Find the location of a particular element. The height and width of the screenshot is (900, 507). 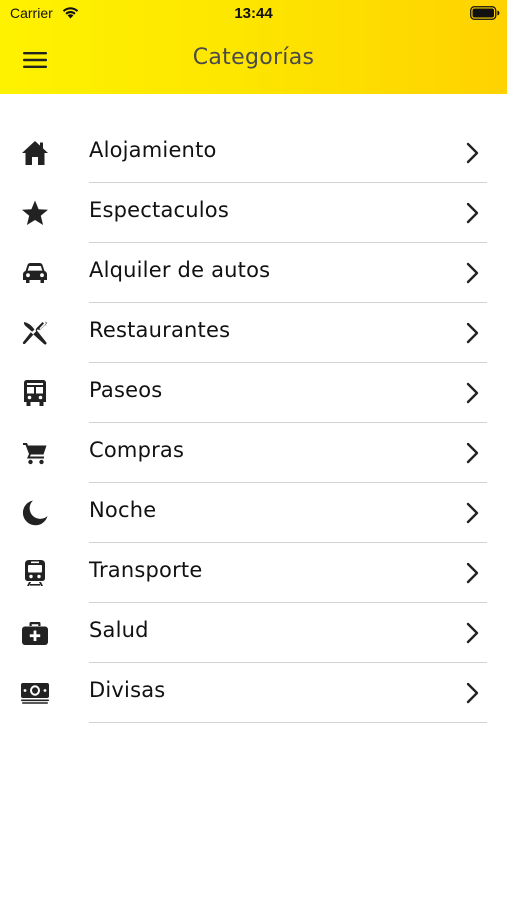

moon-icon is located at coordinates (35, 513).